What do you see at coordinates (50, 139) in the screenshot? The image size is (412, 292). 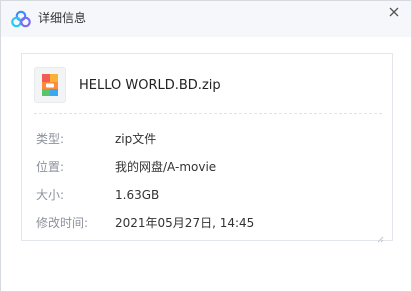 I see `detail-label: 类型:` at bounding box center [50, 139].